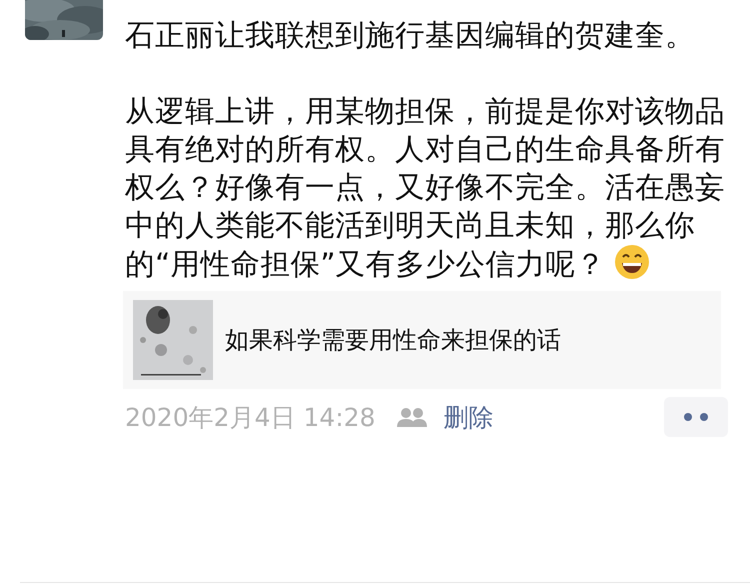 This screenshot has height=586, width=750. I want to click on more-button, so click(696, 417).